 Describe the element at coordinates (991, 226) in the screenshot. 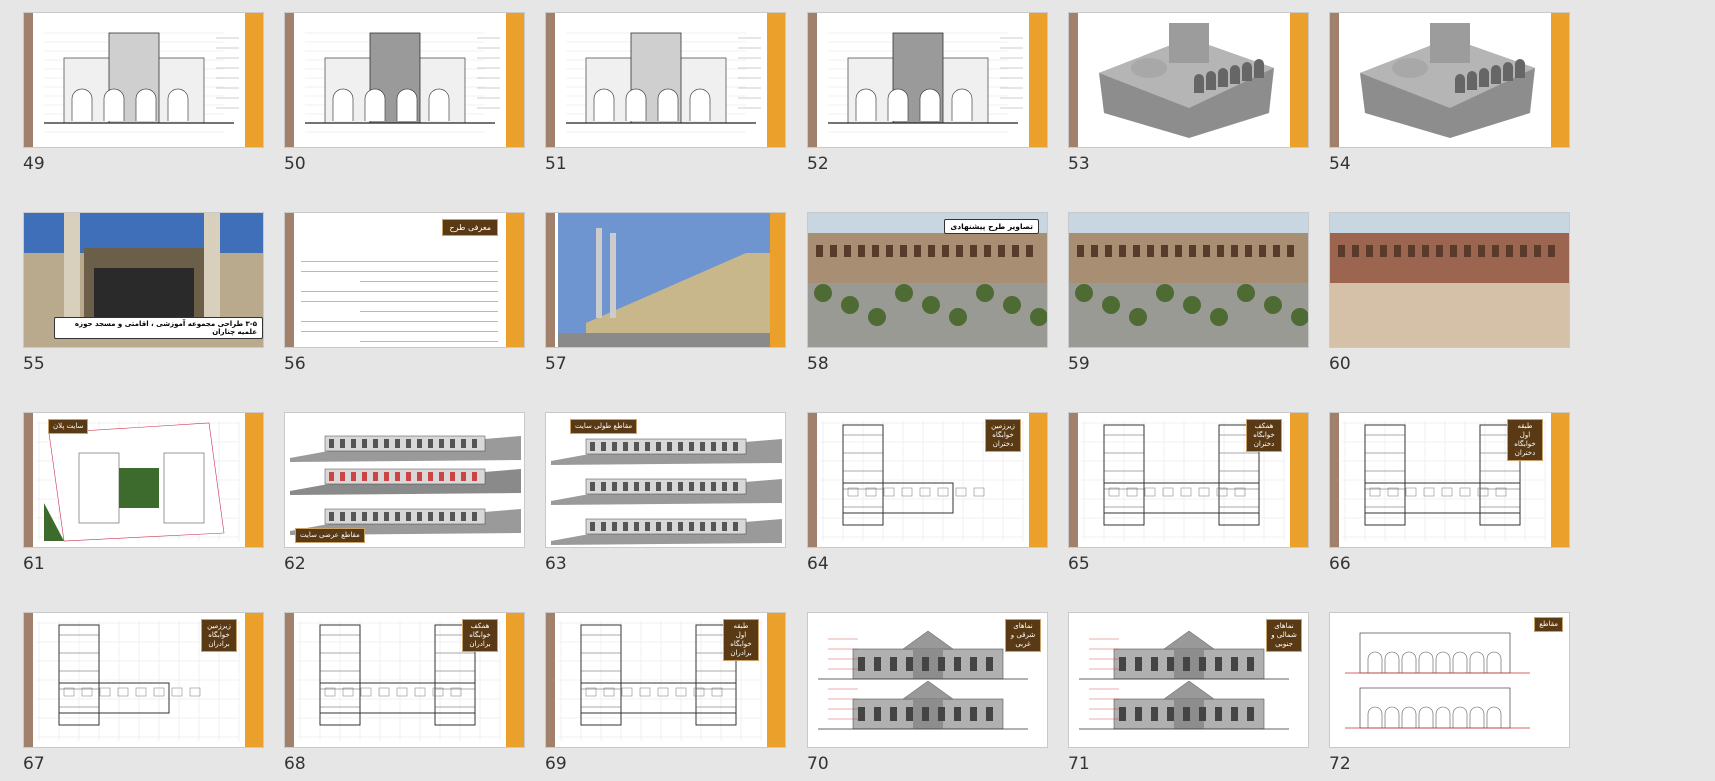

I see `slide-caption: تصاویر طرح پیشنهادی` at that location.